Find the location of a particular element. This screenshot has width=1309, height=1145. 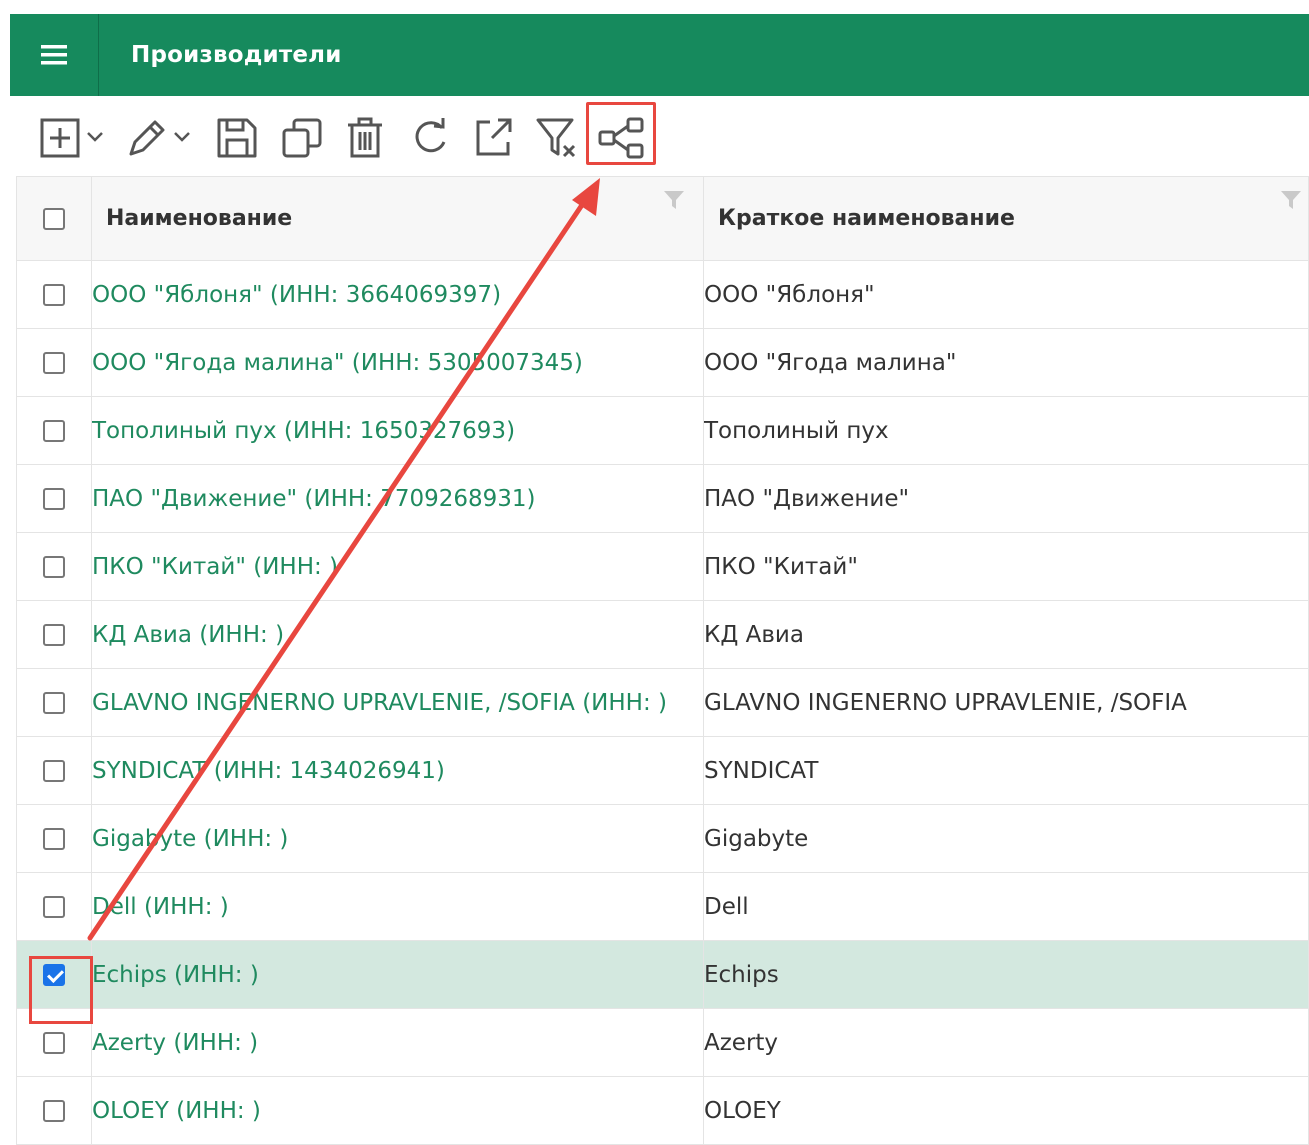

refresh-icon is located at coordinates (430, 135).